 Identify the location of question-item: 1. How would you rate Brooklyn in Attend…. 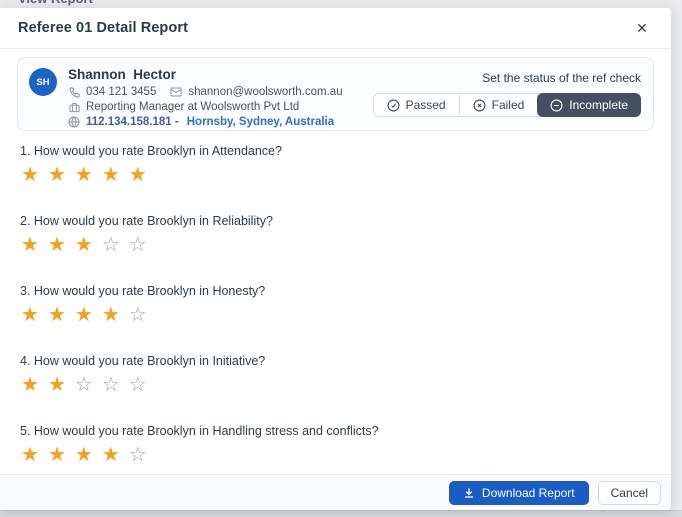
(335, 164).